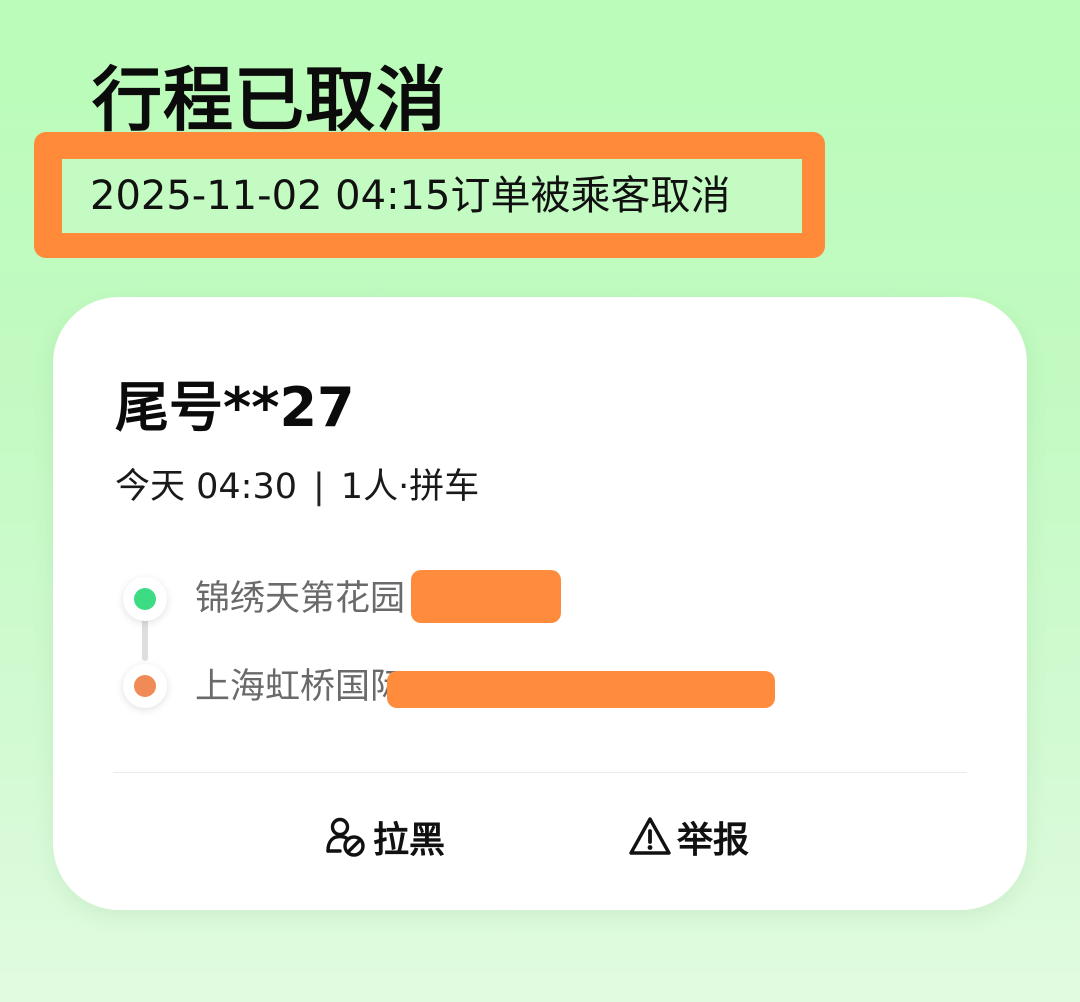 The height and width of the screenshot is (1002, 1080). I want to click on trip-time: 今天 04:30, so click(206, 487).